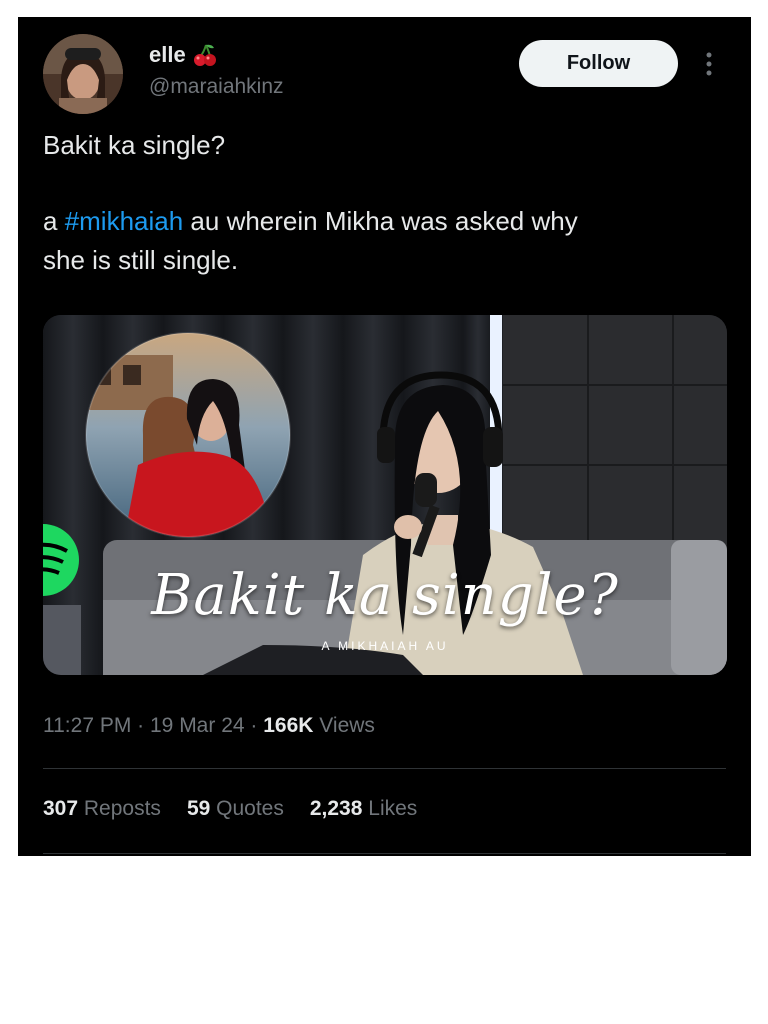 This screenshot has width=768, height=1024. I want to click on display-name: elle, so click(167, 55).